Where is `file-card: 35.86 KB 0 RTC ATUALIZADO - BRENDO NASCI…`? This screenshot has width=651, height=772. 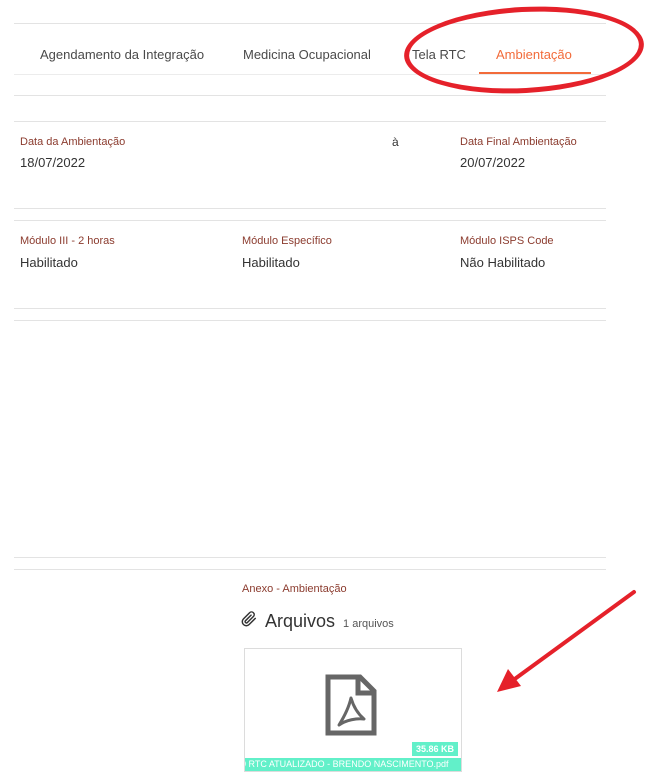 file-card: 35.86 KB 0 RTC ATUALIZADO - BRENDO NASCI… is located at coordinates (353, 710).